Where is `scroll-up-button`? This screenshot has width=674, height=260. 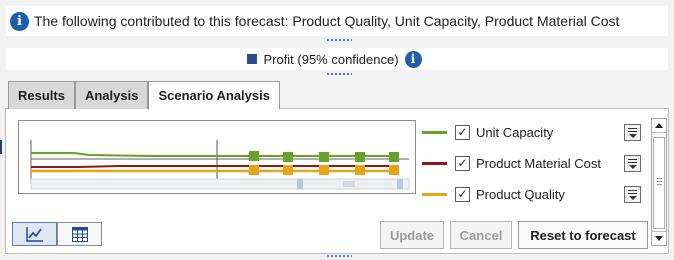
scroll-up-button is located at coordinates (659, 126).